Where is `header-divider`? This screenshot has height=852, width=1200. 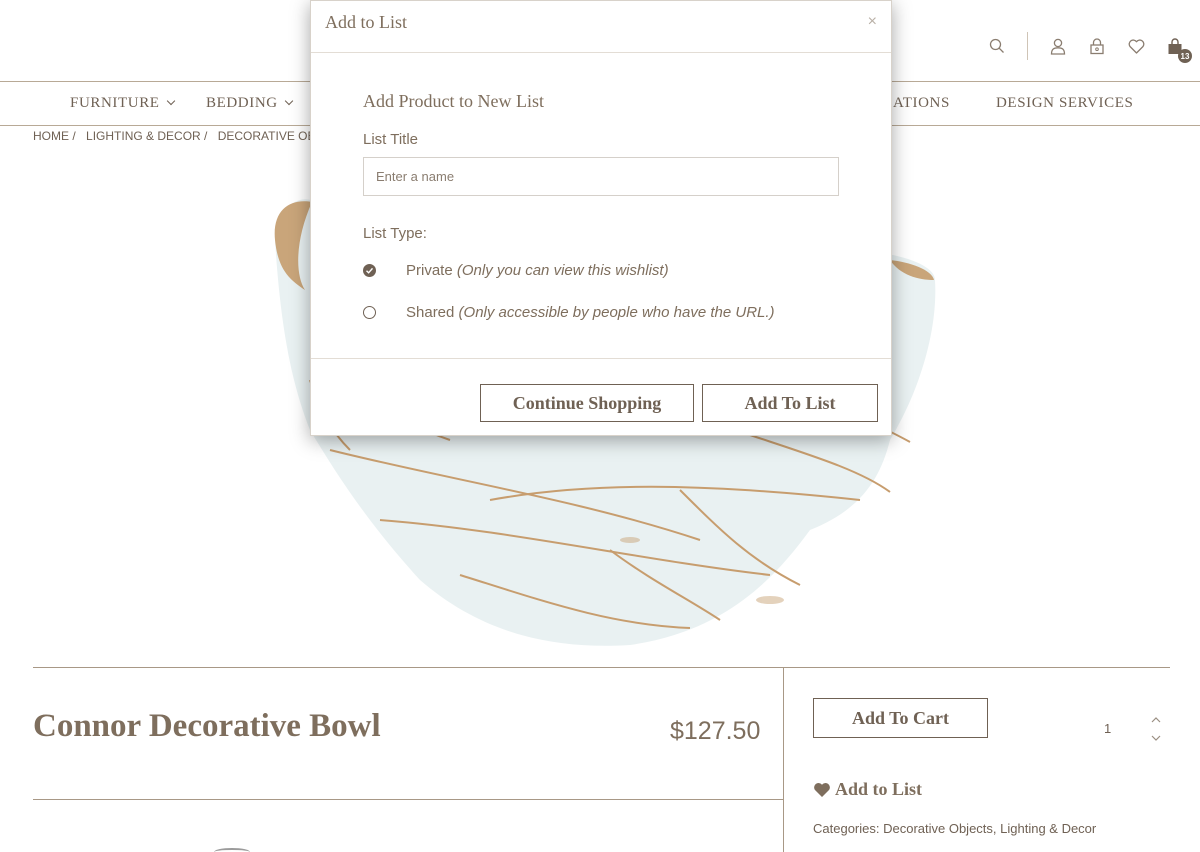 header-divider is located at coordinates (1027, 46).